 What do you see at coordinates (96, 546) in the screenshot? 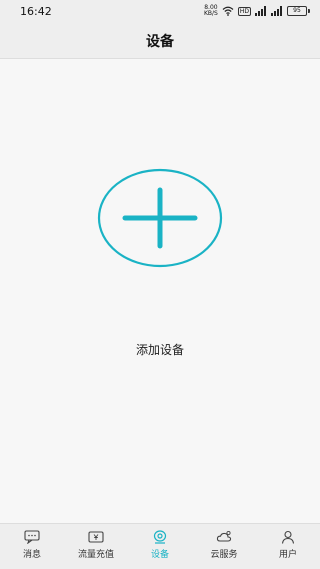
I see `tab-recharge: 流量充值` at bounding box center [96, 546].